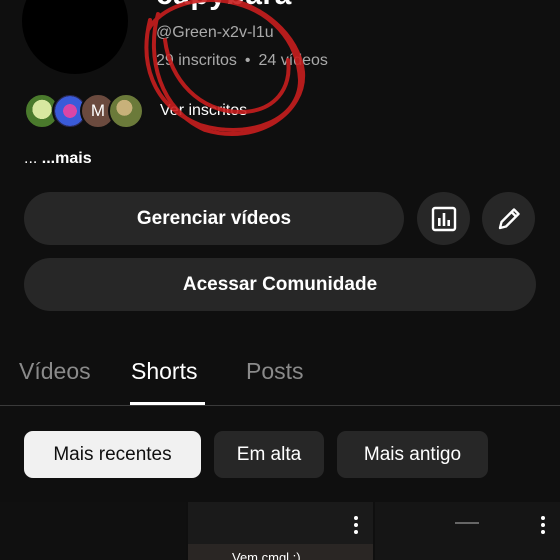 Image resolution: width=560 pixels, height=560 pixels. Describe the element at coordinates (467, 523) in the screenshot. I see `thumbnail-image` at that location.